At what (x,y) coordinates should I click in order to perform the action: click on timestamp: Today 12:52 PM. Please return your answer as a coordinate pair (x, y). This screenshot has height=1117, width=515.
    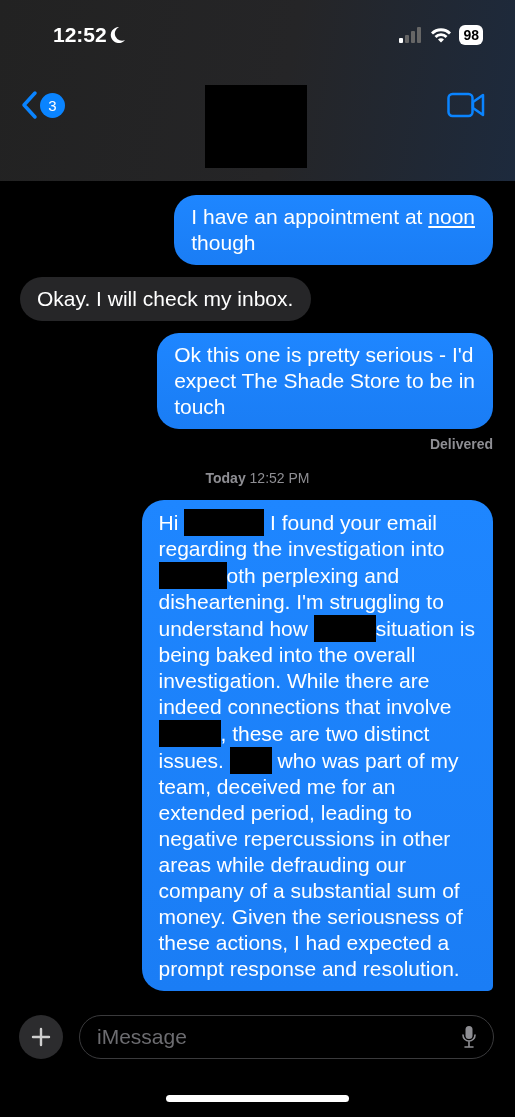
    Looking at the image, I should click on (257, 478).